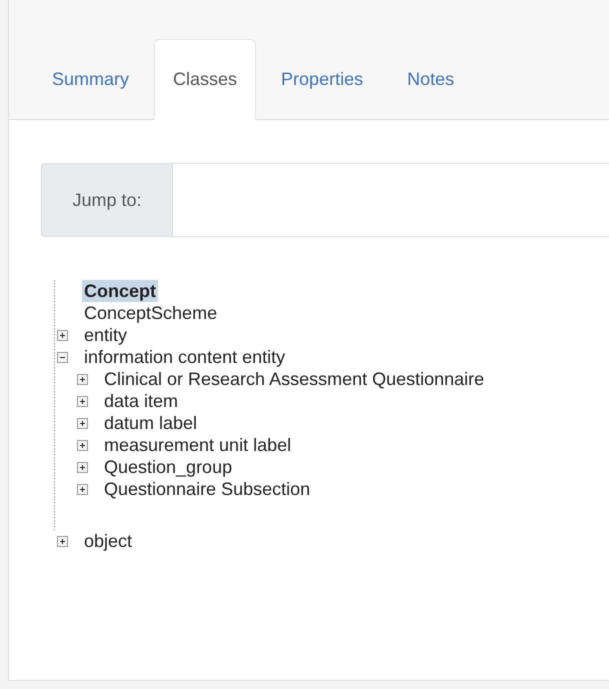 This screenshot has height=689, width=609. Describe the element at coordinates (151, 313) in the screenshot. I see `tree-item: ConceptScheme` at that location.